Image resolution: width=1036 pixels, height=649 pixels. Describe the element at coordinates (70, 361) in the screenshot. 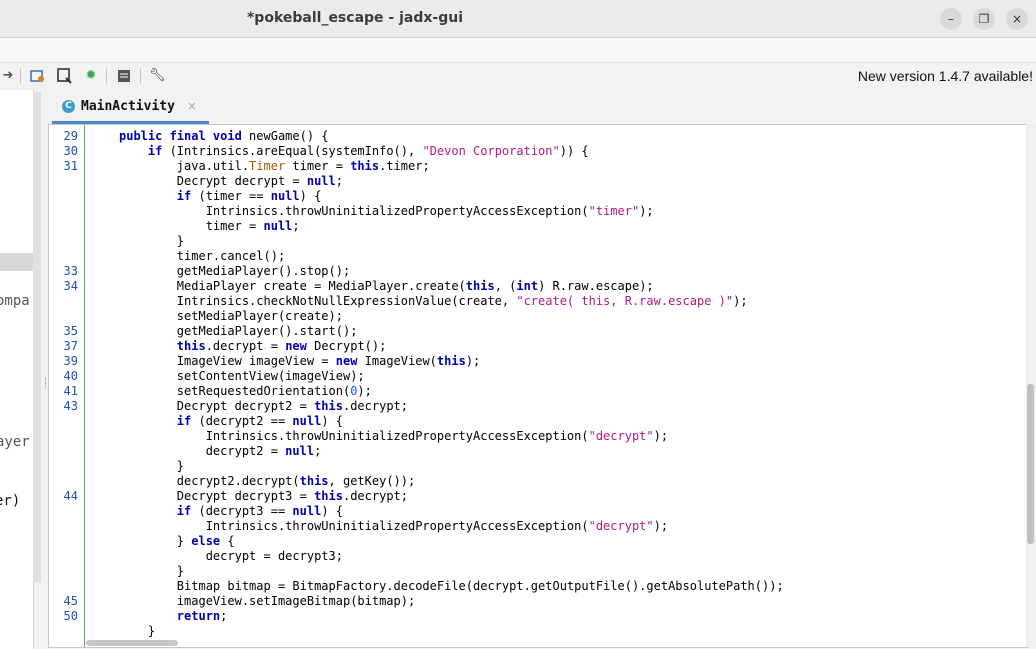

I see `line-number: 39` at that location.